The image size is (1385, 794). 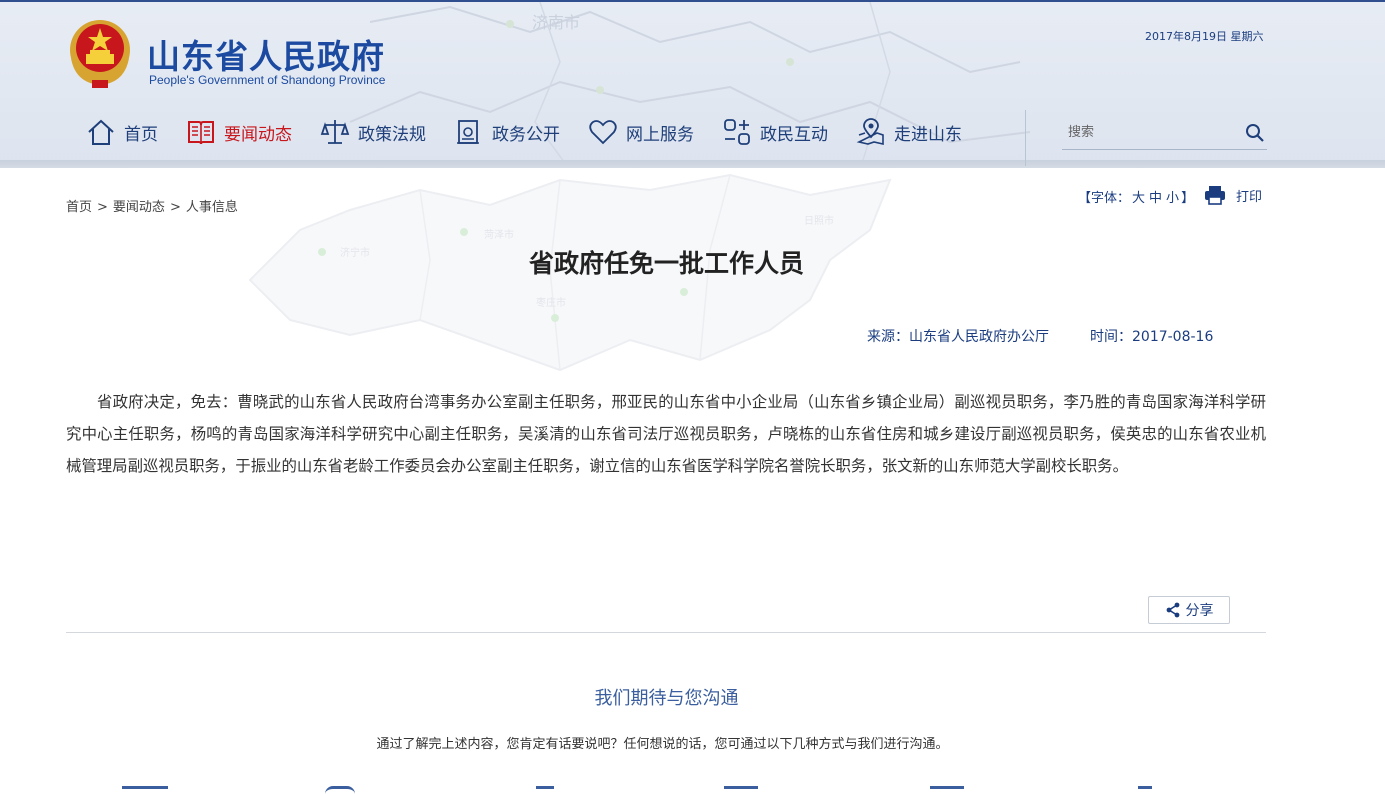 What do you see at coordinates (1255, 133) in the screenshot?
I see `search-icon` at bounding box center [1255, 133].